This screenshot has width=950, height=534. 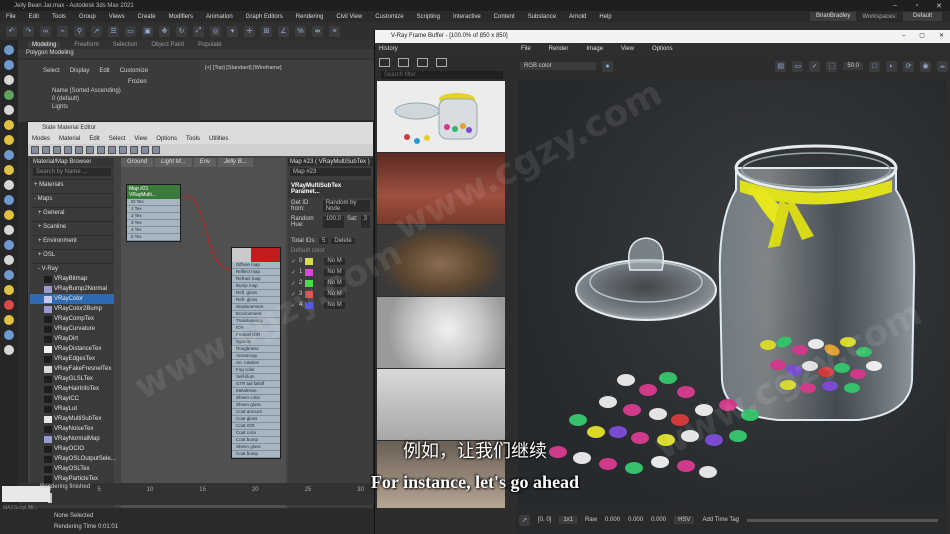 What do you see at coordinates (720, 520) in the screenshot?
I see `add-time-tag-button: Add Time Tag` at bounding box center [720, 520].